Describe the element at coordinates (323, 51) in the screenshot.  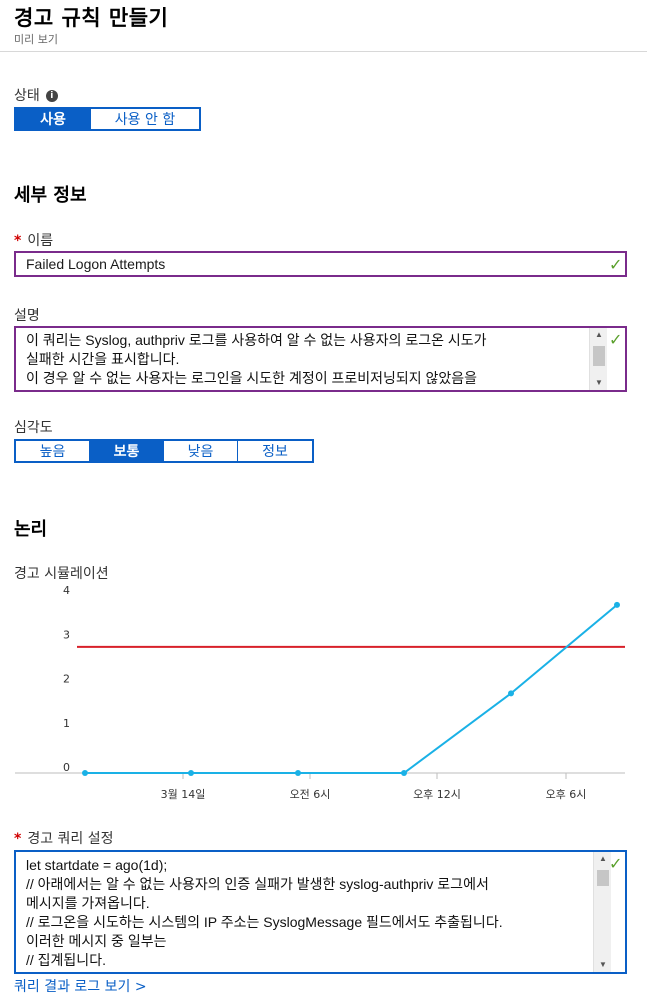
I see `header-divider` at that location.